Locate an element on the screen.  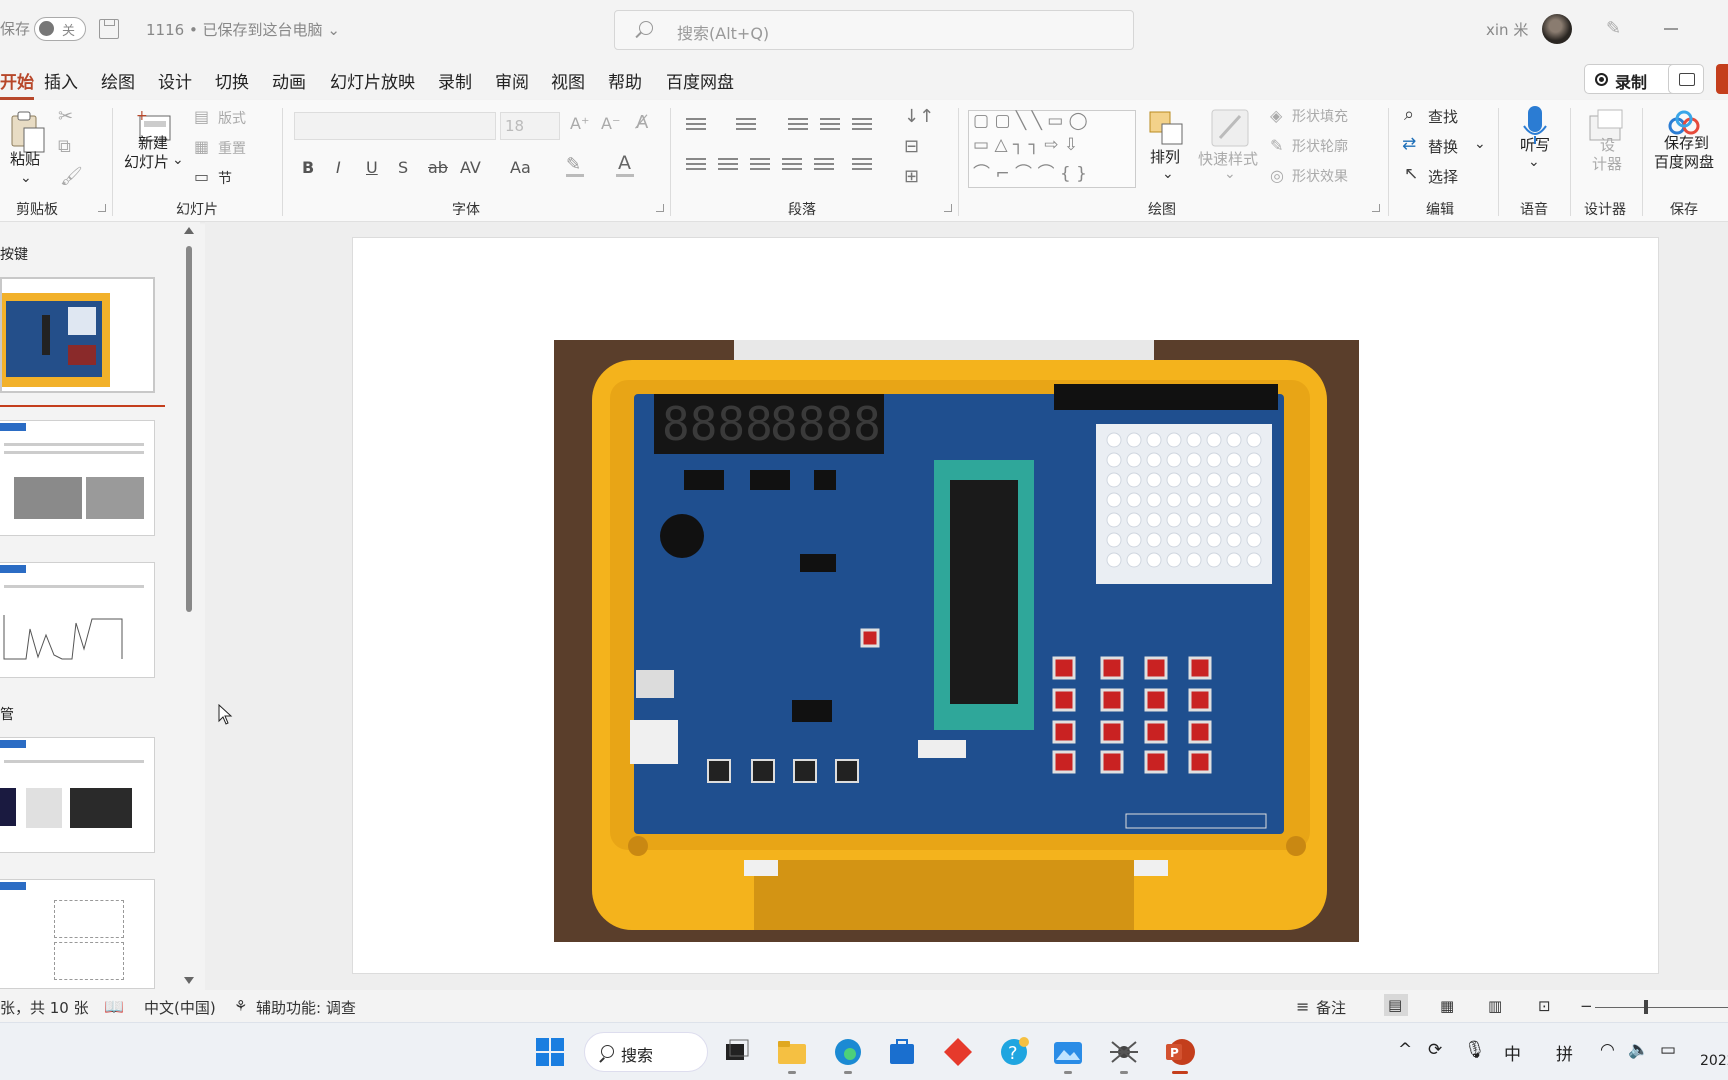
columns-icon is located at coordinates (862, 166).